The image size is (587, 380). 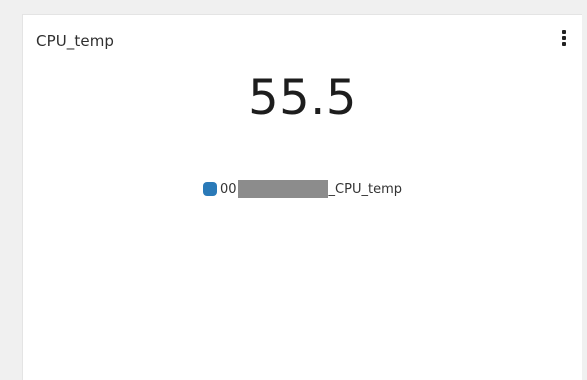 What do you see at coordinates (302, 98) in the screenshot?
I see `metric-value: 55.5` at bounding box center [302, 98].